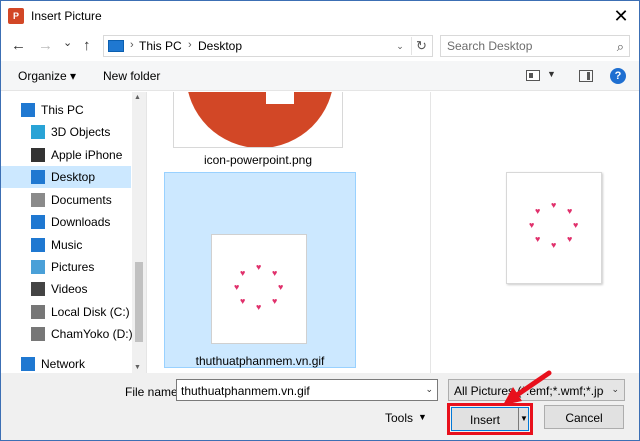  I want to click on sidebar-scrollbar: ▲ ▼, so click(139, 232).